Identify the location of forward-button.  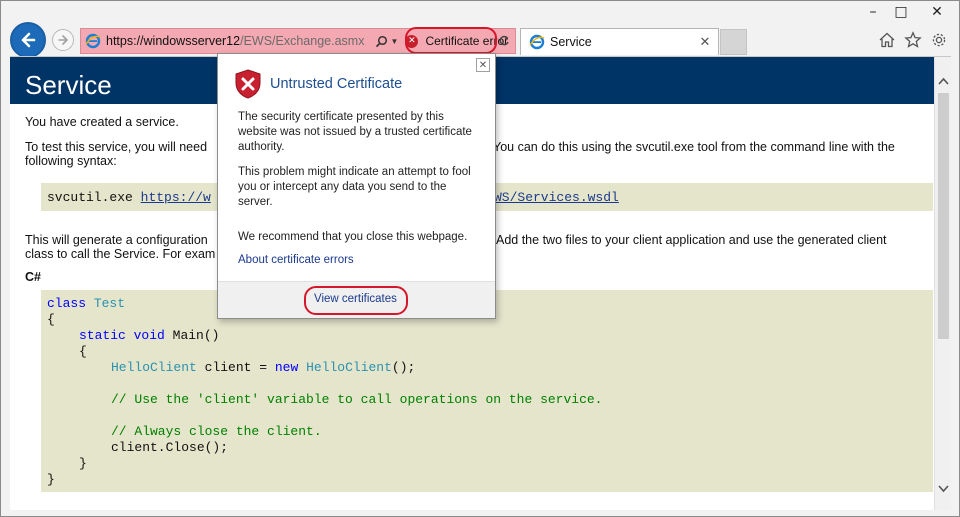
(63, 40).